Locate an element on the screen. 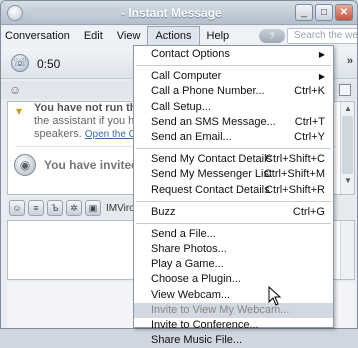 The image size is (358, 348). menu-item-buzz: Buzz Ctrl+G is located at coordinates (233, 212).